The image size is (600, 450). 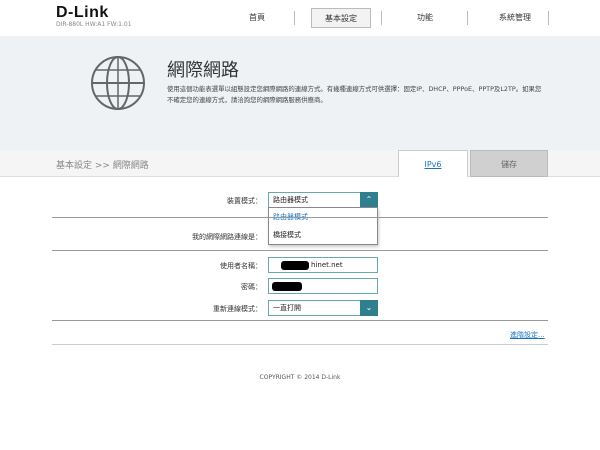 I want to click on model-info: DIR-880L HW:A1 FW:1.01, so click(x=94, y=24).